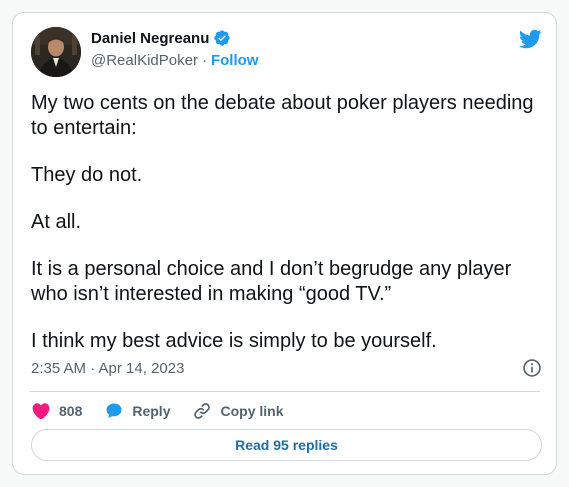 This screenshot has height=487, width=569. What do you see at coordinates (530, 39) in the screenshot?
I see `twitter-bird-icon` at bounding box center [530, 39].